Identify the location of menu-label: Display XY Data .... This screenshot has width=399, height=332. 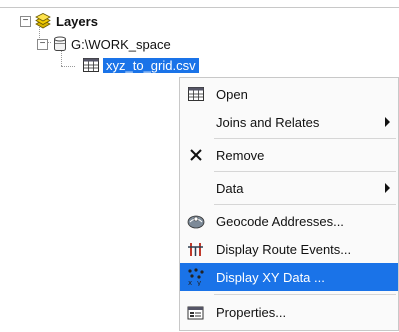
(270, 277).